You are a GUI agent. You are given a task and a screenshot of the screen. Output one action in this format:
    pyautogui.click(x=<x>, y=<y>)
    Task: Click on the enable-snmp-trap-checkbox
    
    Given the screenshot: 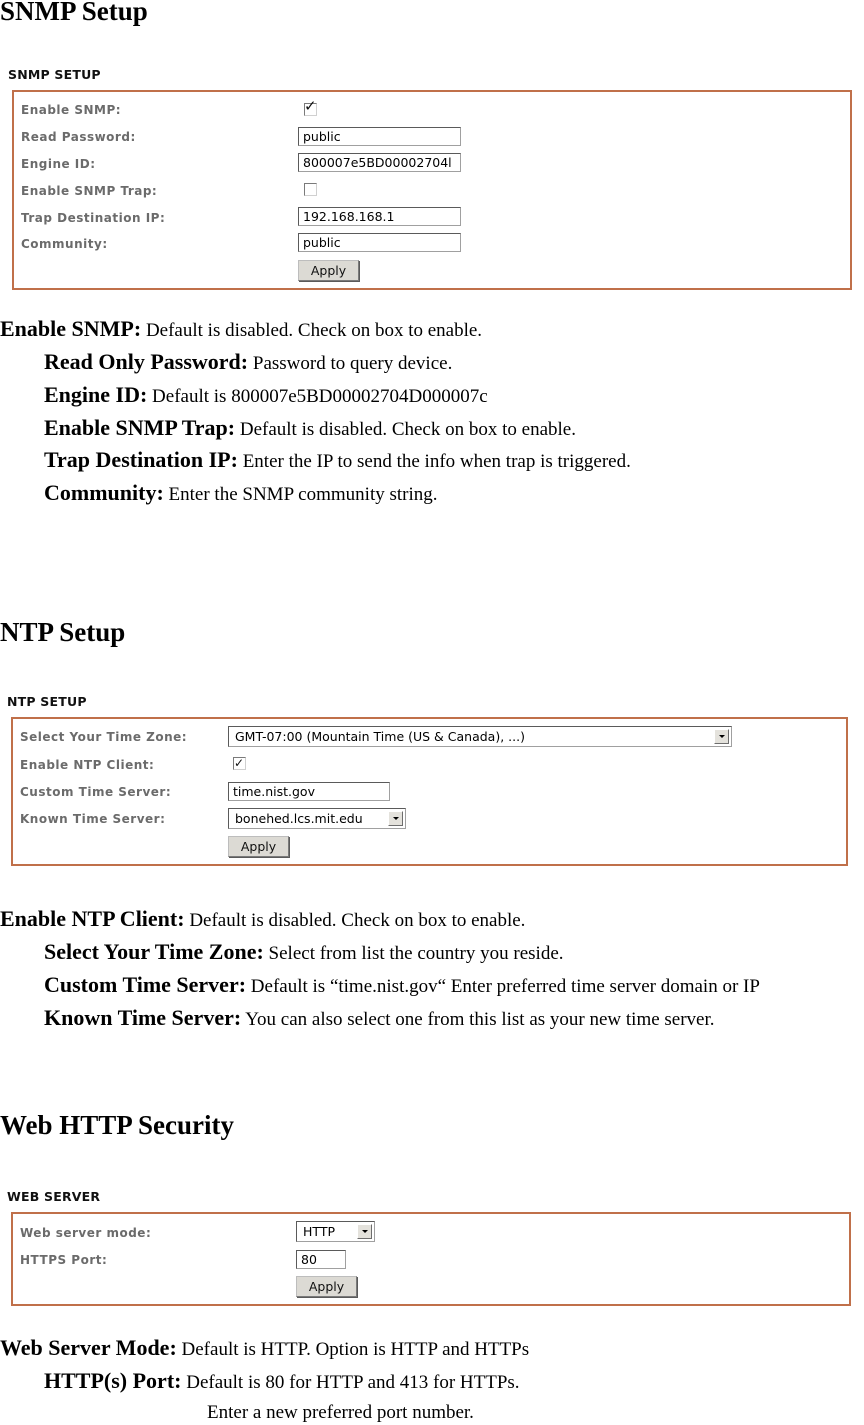 What is the action you would take?
    pyautogui.click(x=310, y=189)
    